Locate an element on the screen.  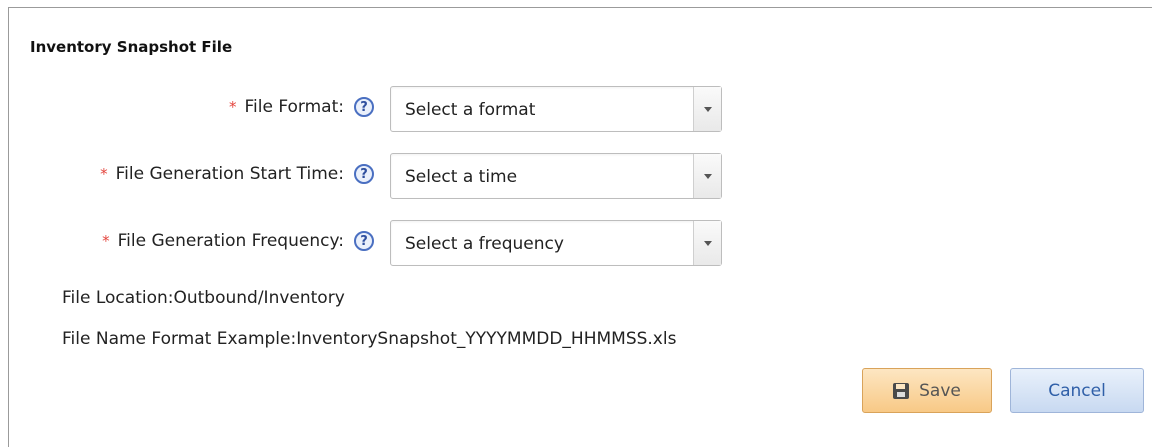
frequency-row: * File Generation Frequency: ? is located at coordinates (187, 244).